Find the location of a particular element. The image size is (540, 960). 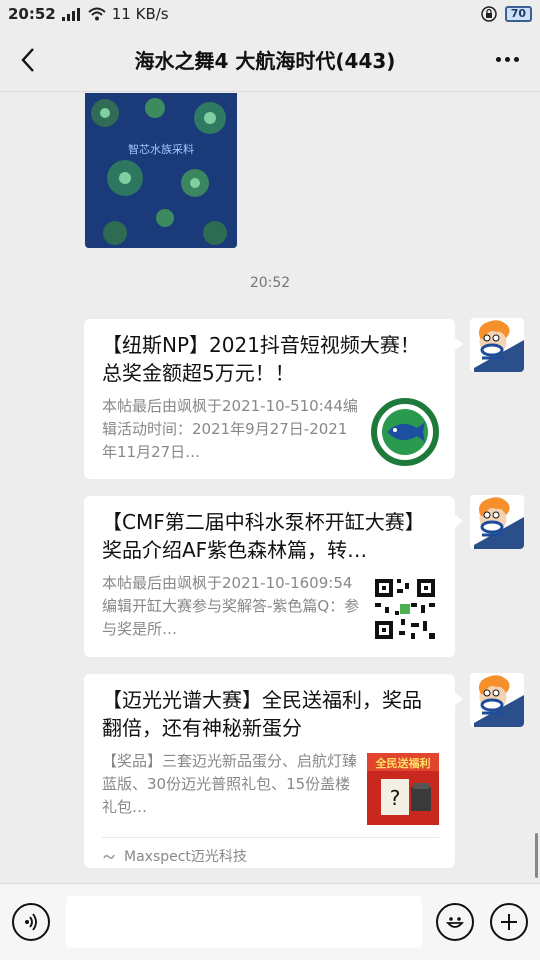

message-input is located at coordinates (244, 922).